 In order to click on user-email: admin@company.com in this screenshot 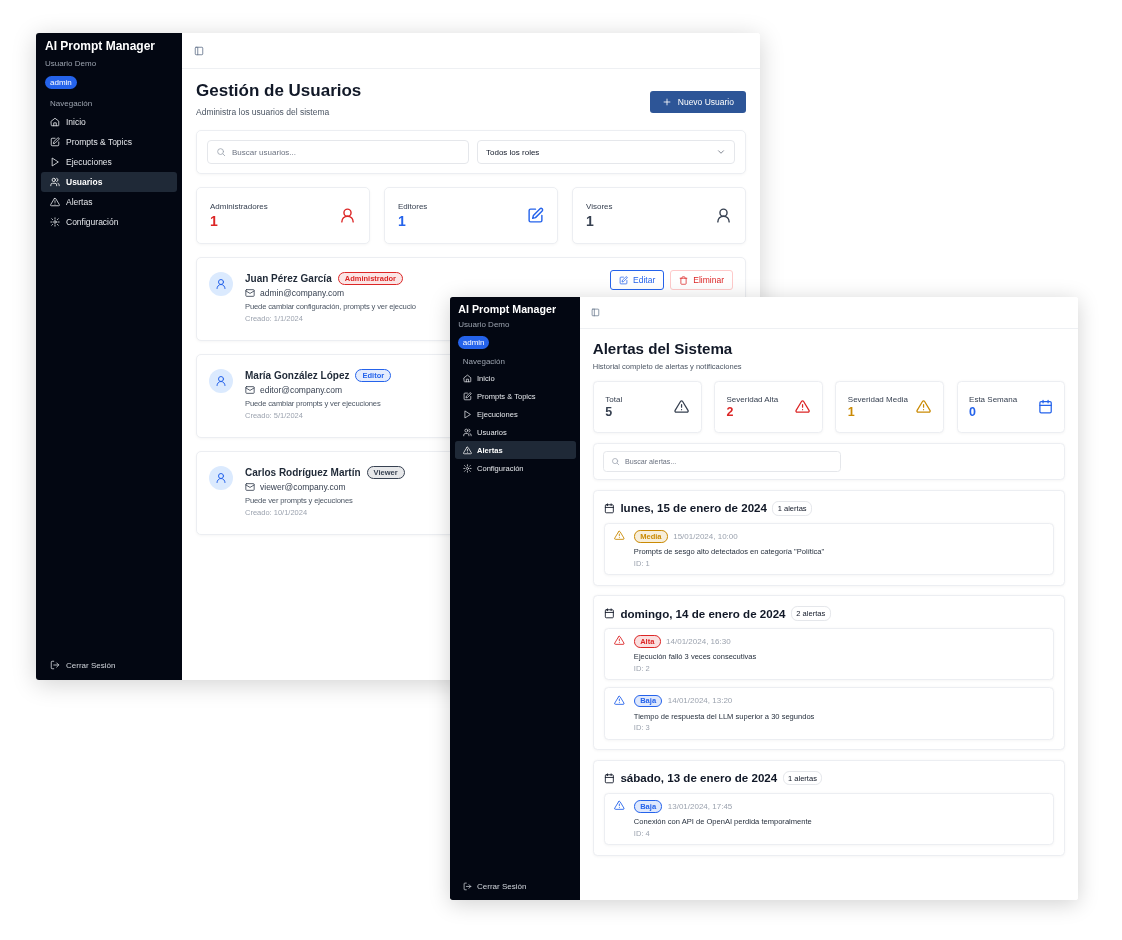, I will do `click(302, 293)`.